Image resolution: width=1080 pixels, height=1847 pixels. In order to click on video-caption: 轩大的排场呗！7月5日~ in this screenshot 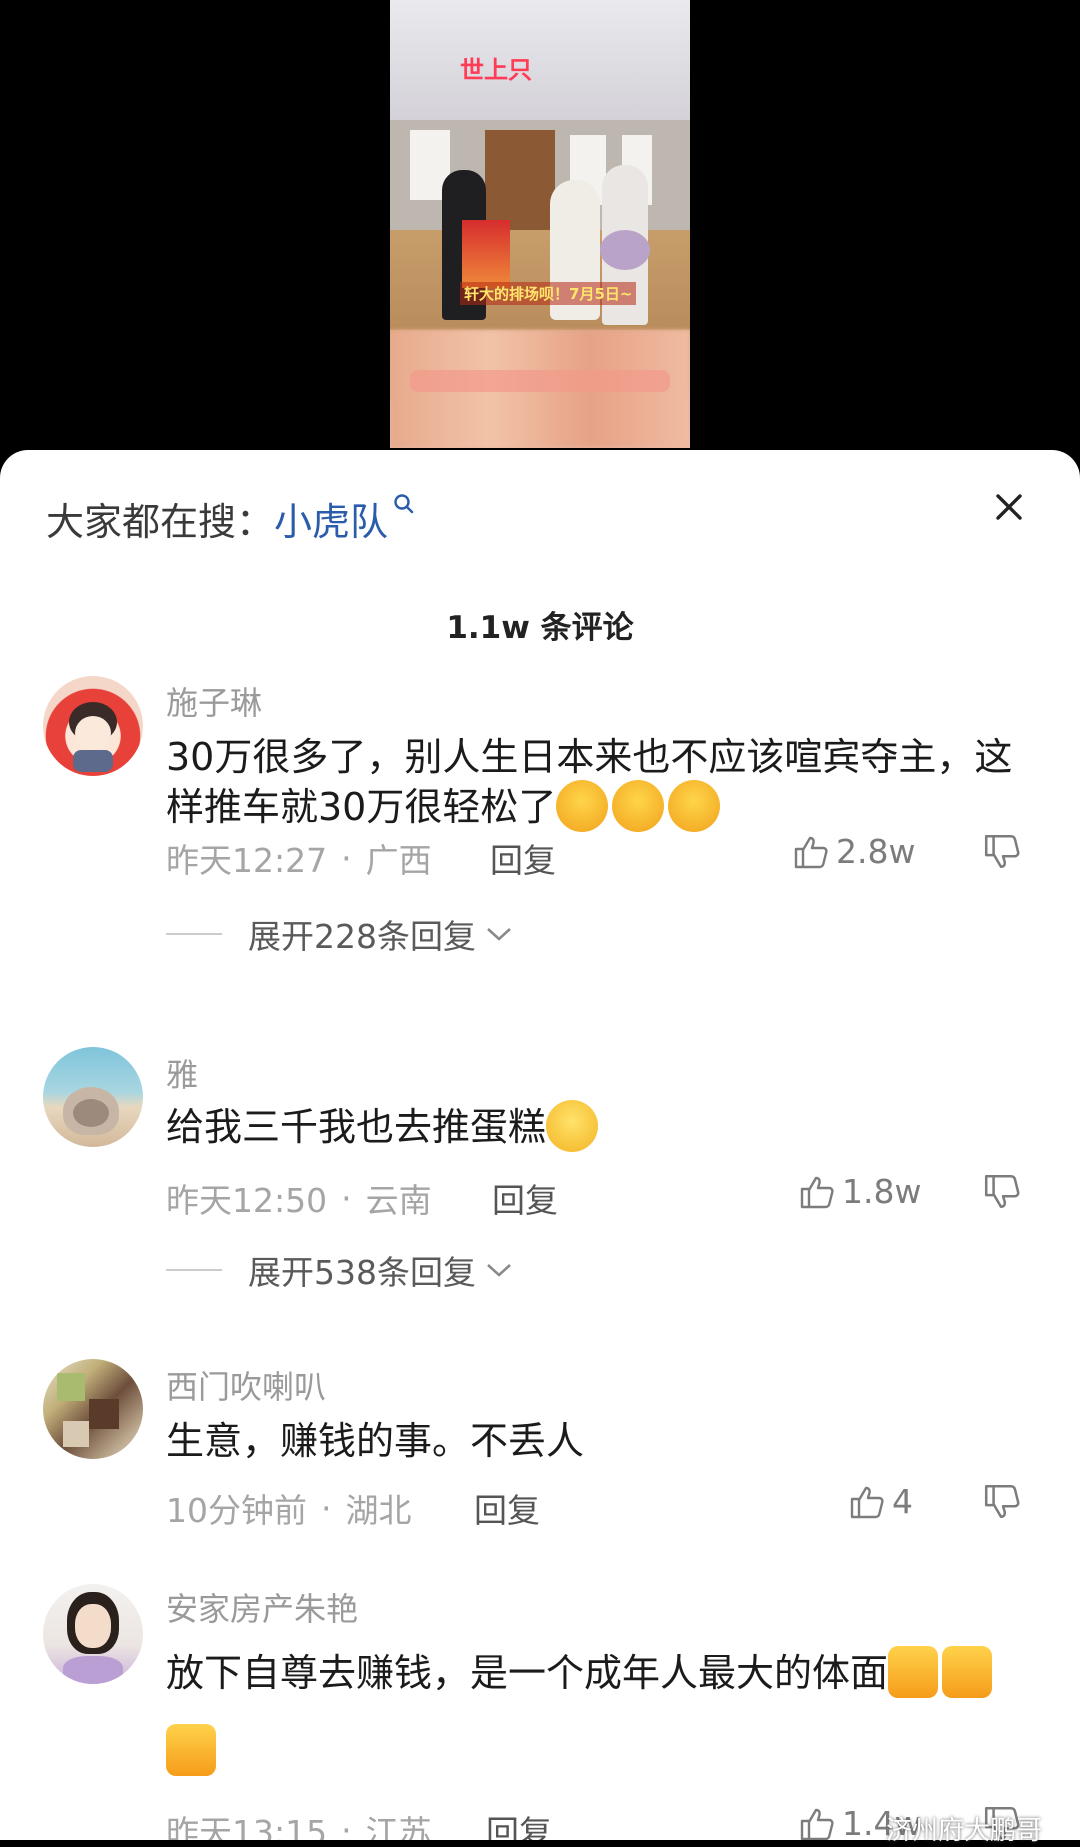, I will do `click(548, 293)`.